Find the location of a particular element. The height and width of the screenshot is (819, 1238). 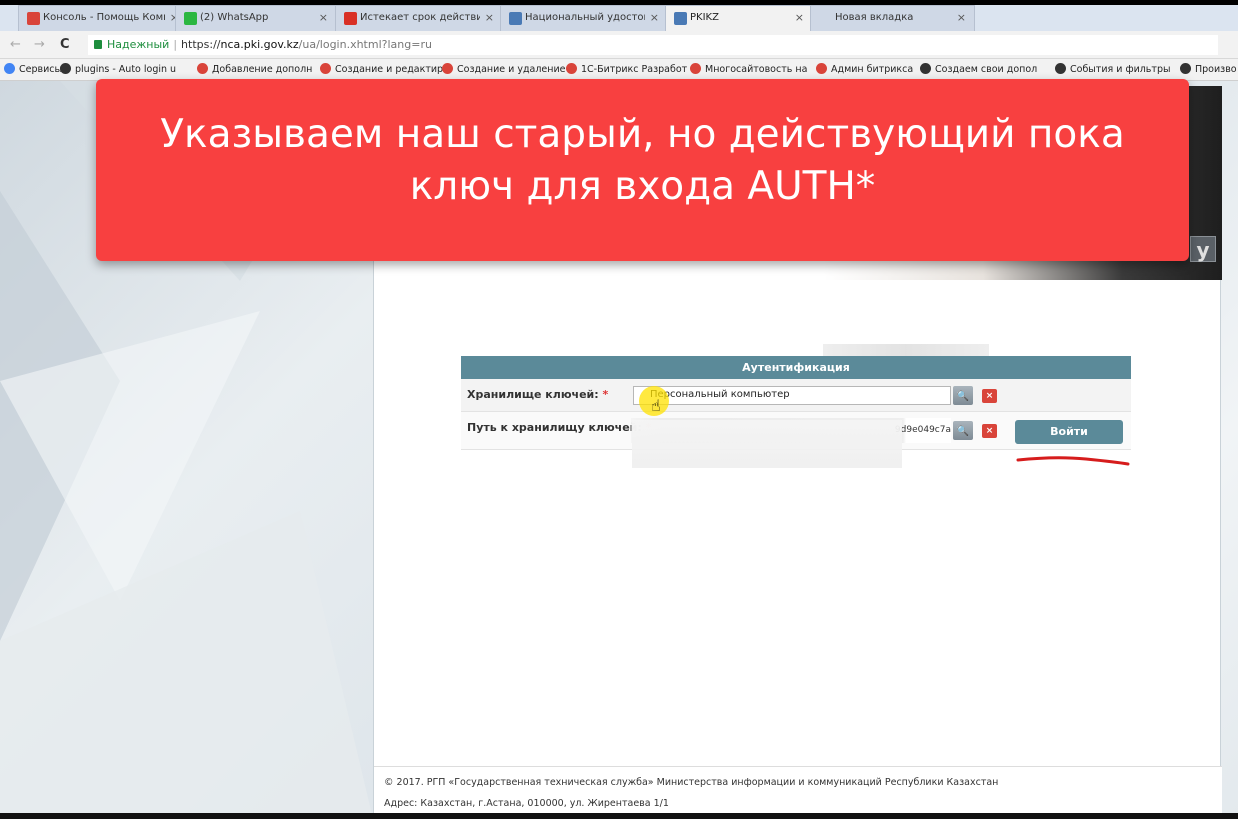

bookmark-item: События и фильтры is located at coordinates (1112, 69).